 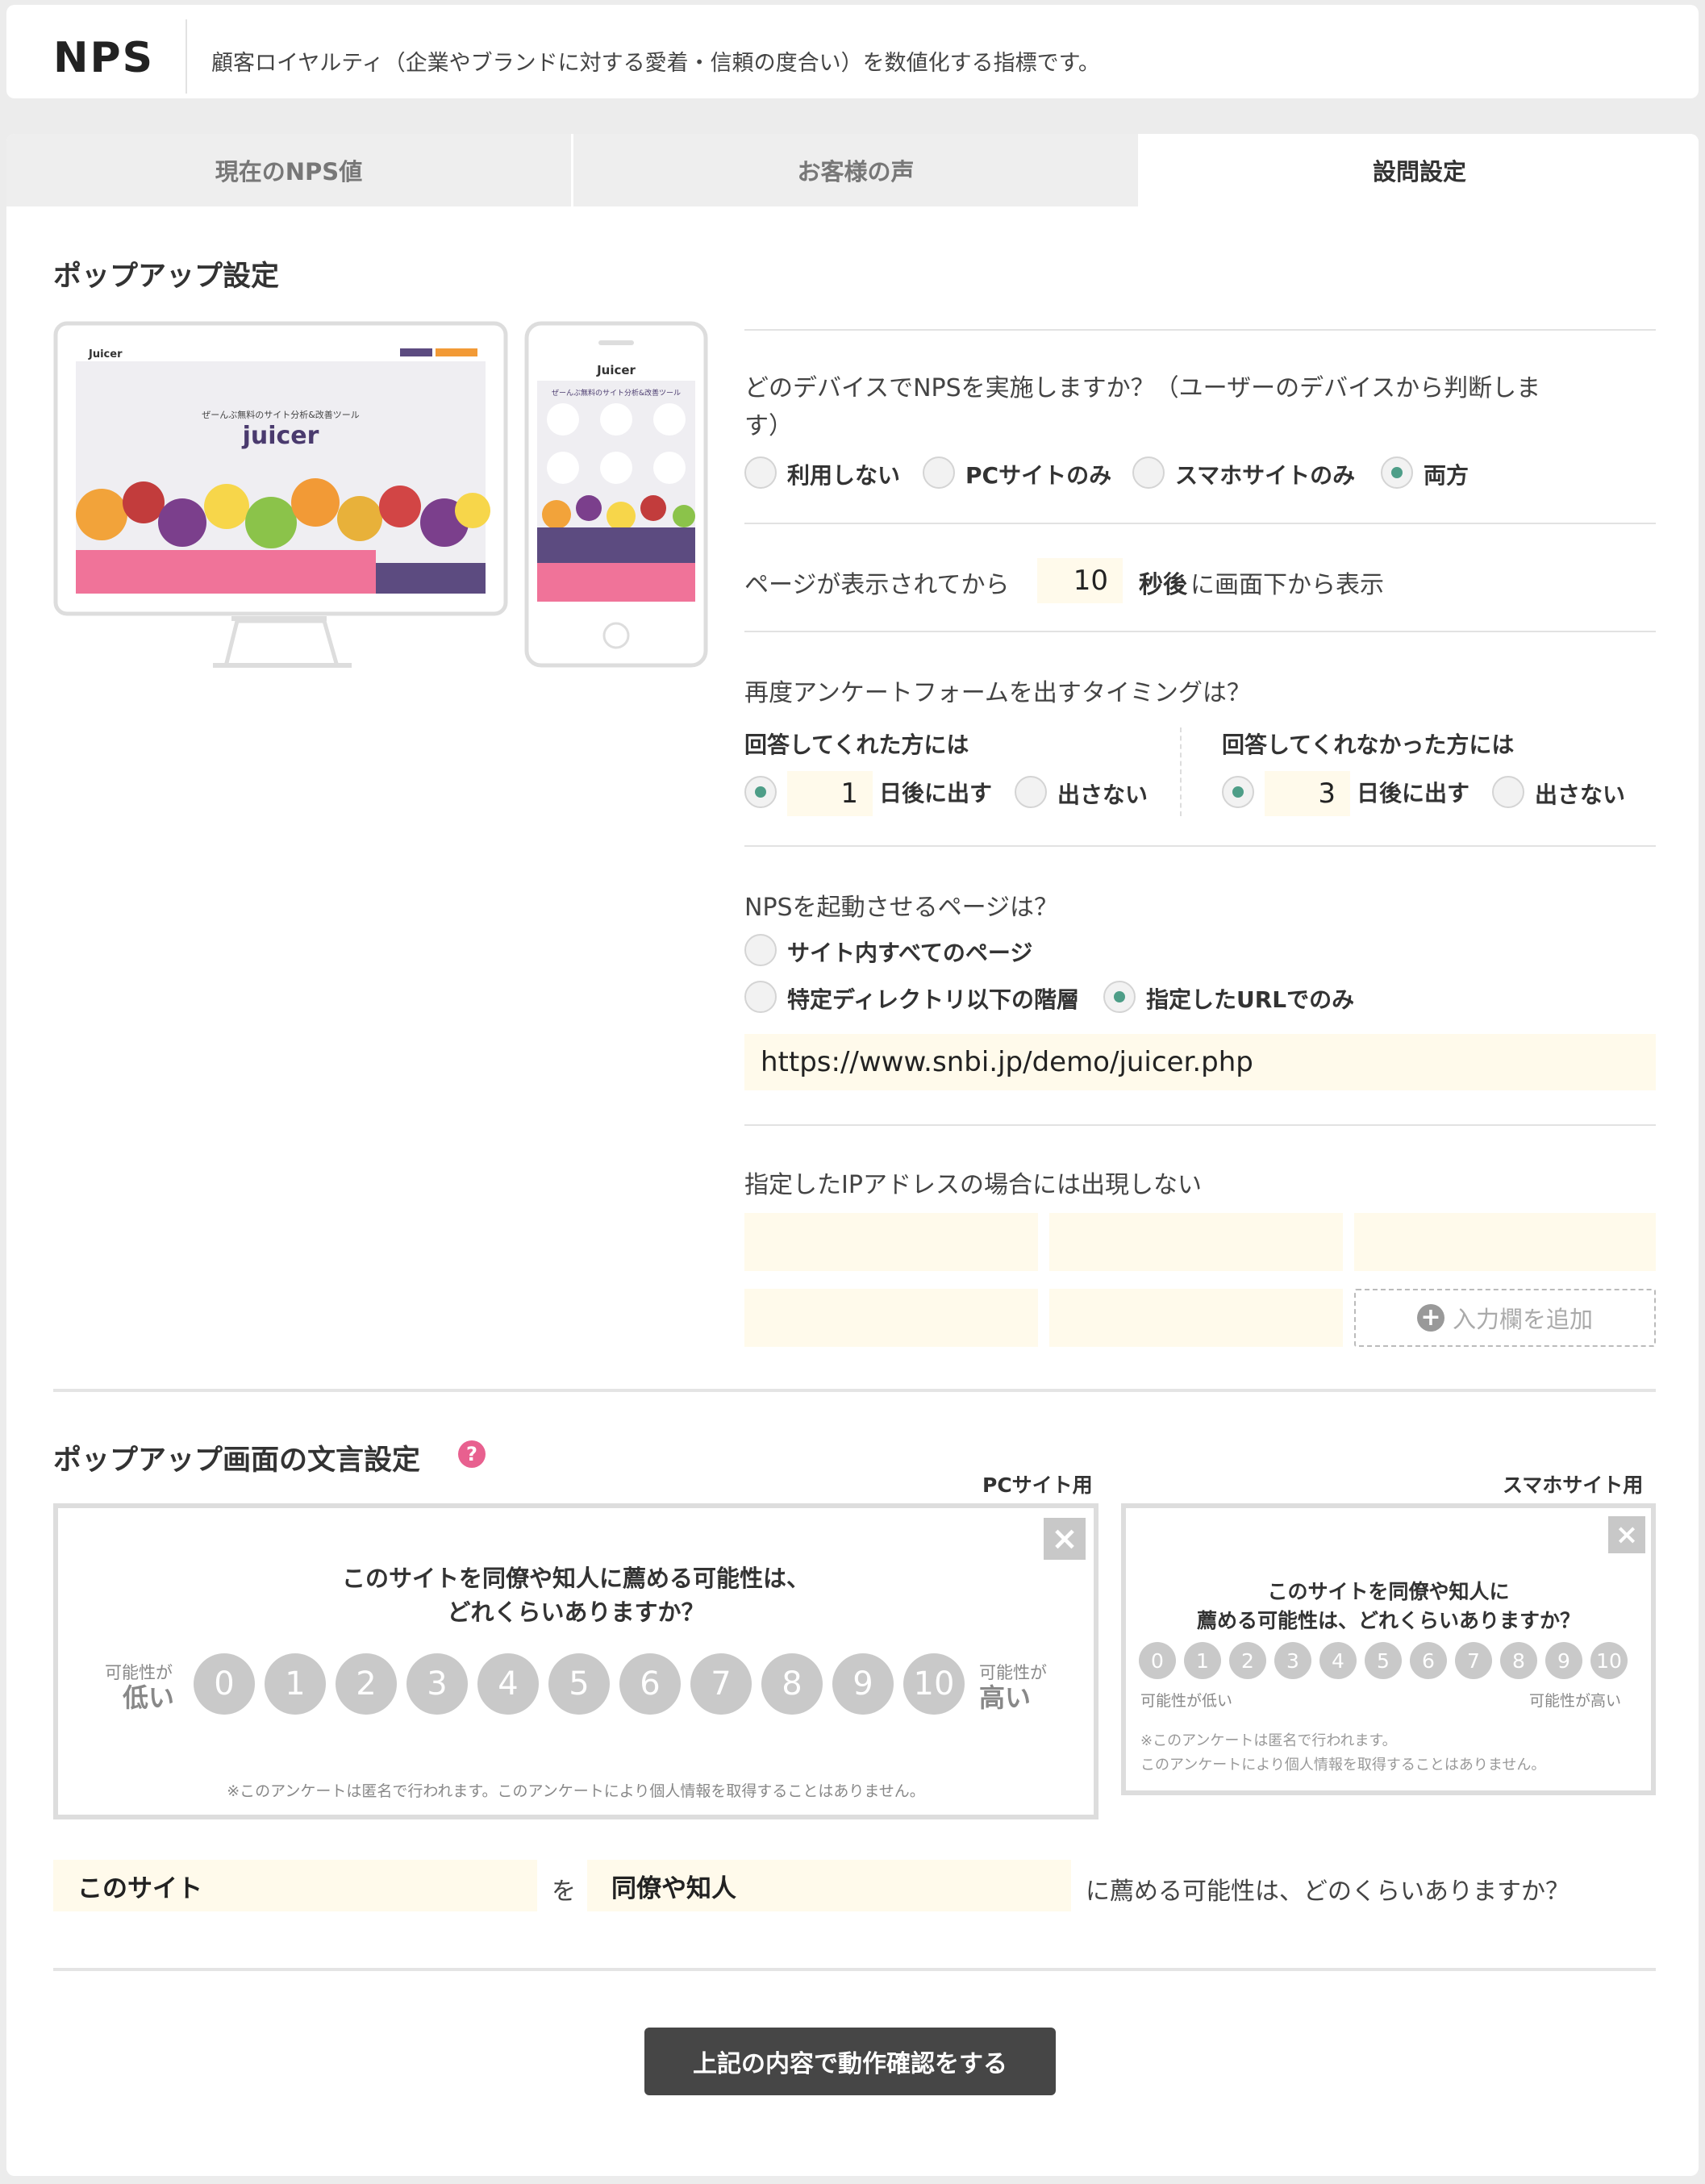 What do you see at coordinates (973, 1185) in the screenshot?
I see `ip-label: 指定したIPアドレスの場合には出現しない` at bounding box center [973, 1185].